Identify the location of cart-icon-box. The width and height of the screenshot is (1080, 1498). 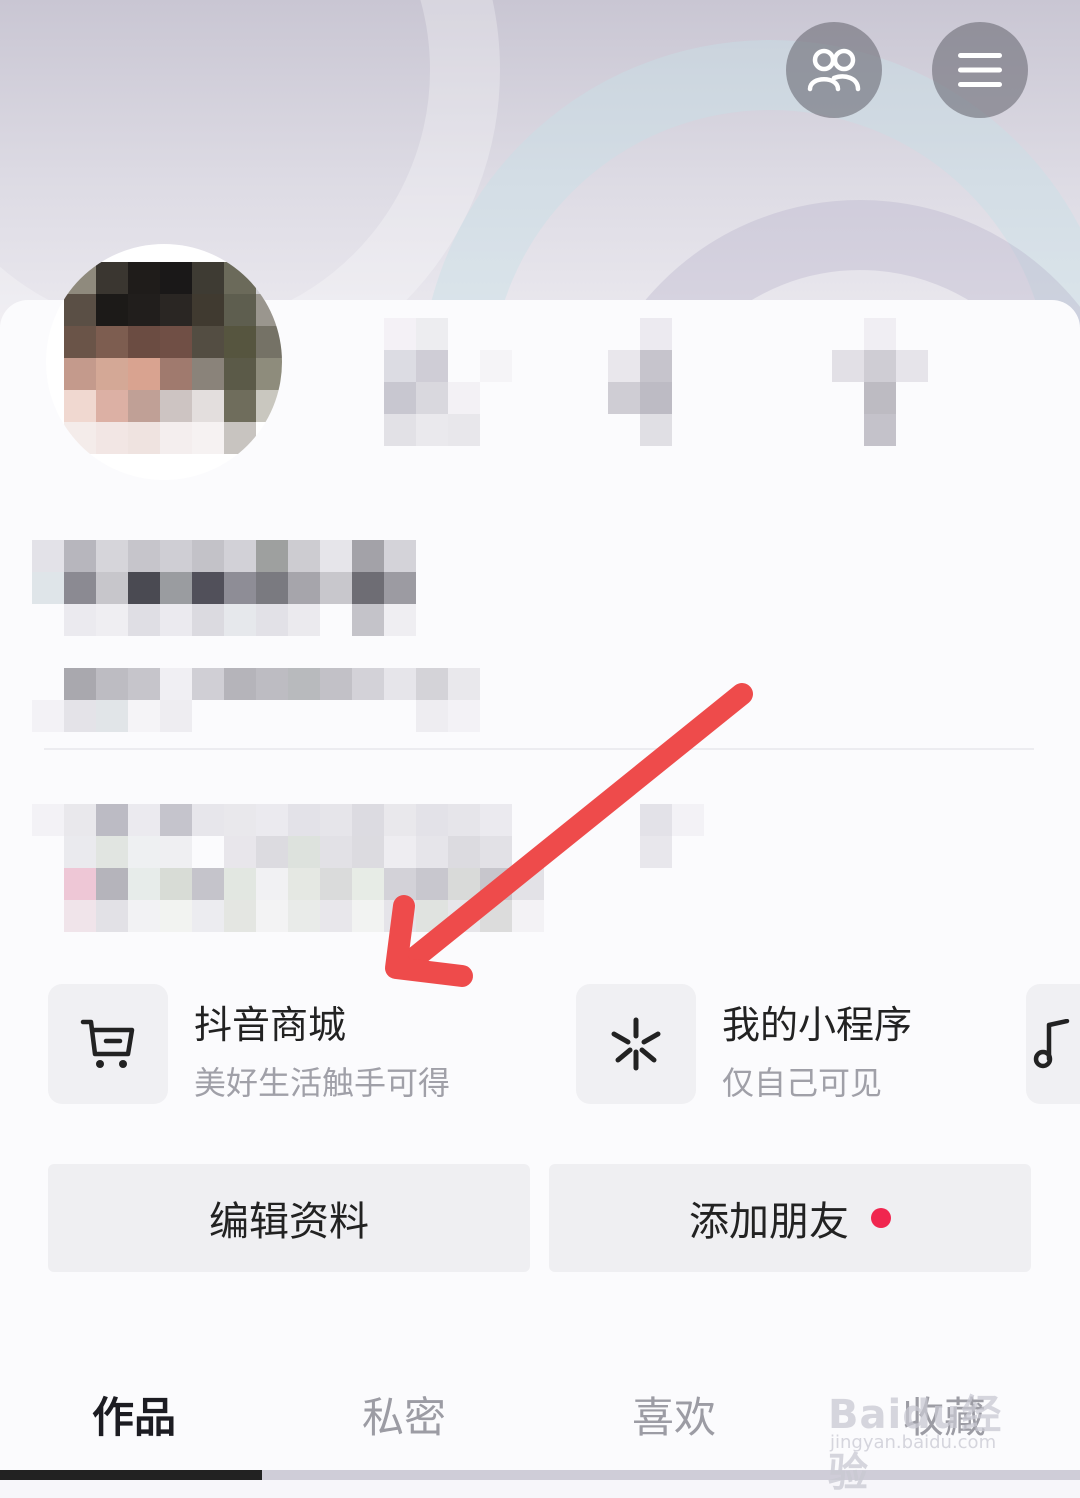
(108, 1044).